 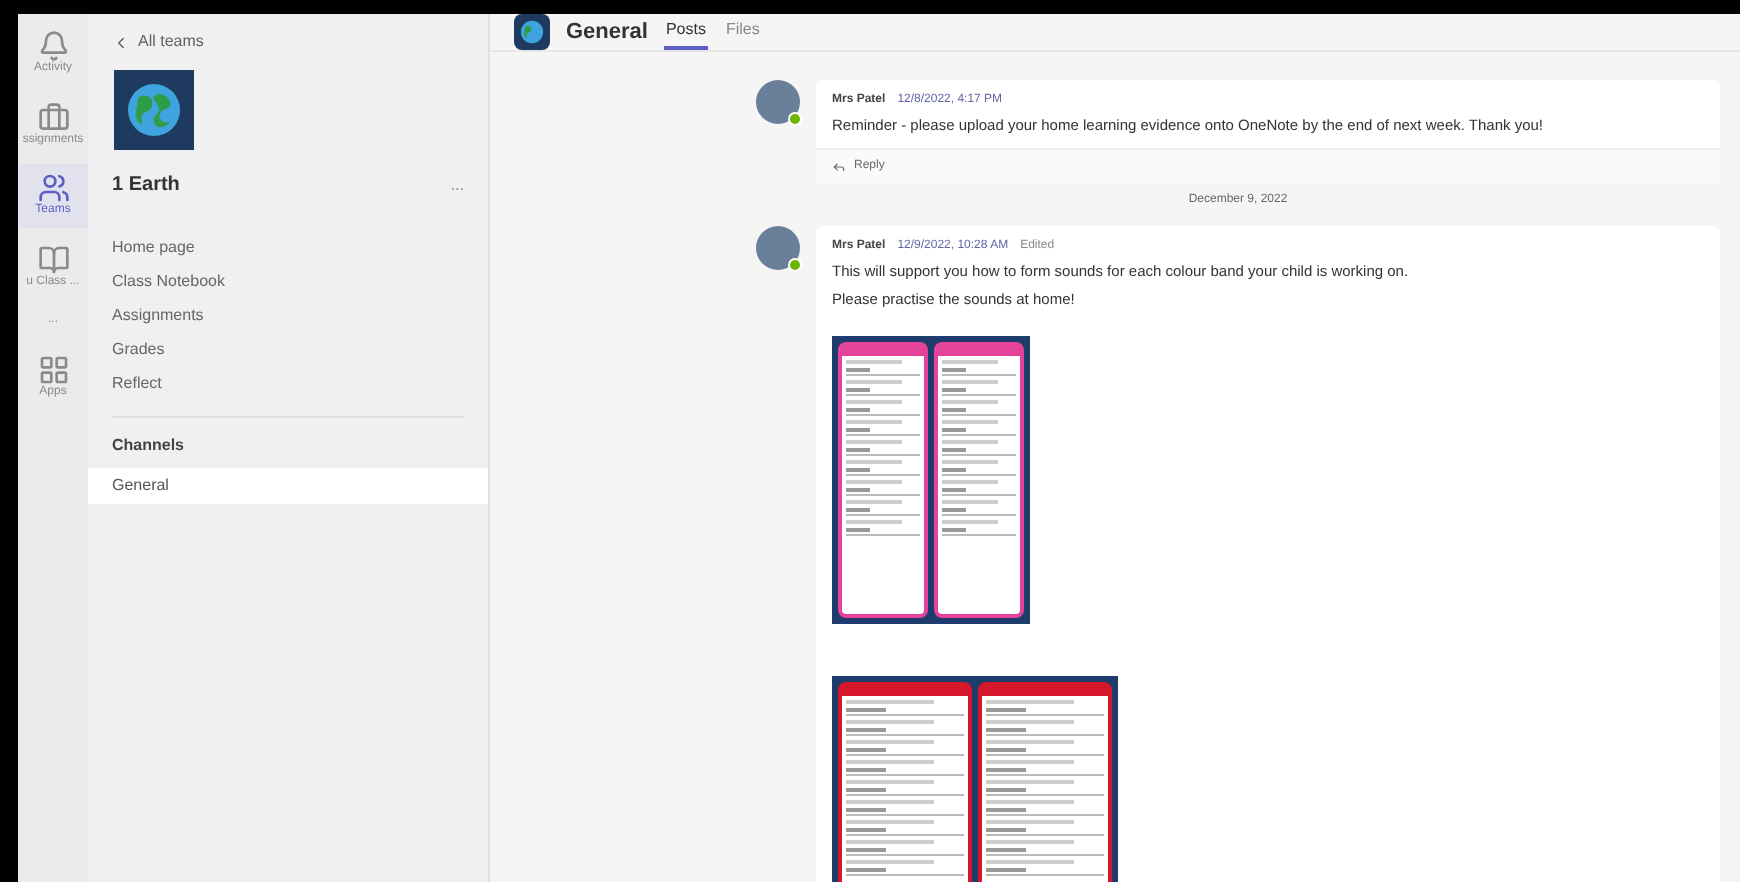 What do you see at coordinates (288, 248) in the screenshot?
I see `team-nav-item: Home page` at bounding box center [288, 248].